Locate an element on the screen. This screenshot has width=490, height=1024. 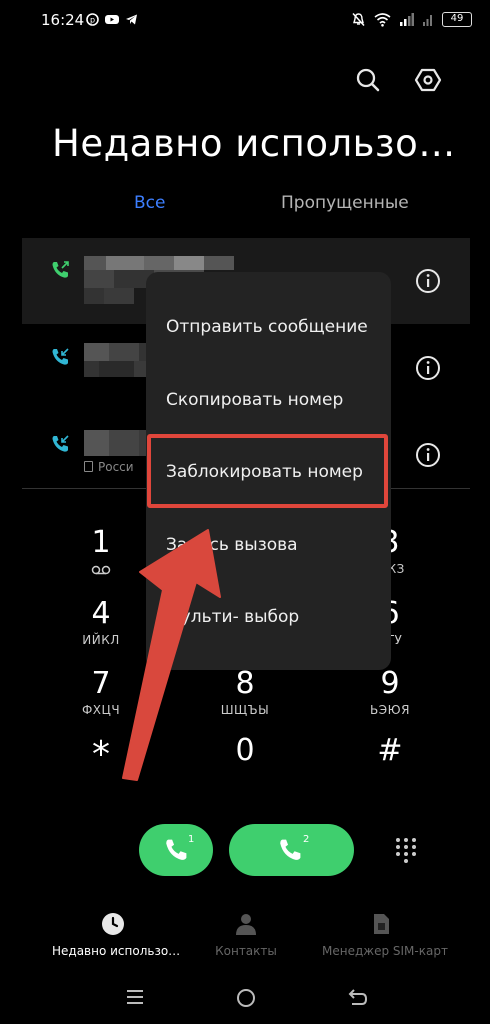
menu-call-recording: Запись вызова is located at coordinates (232, 545).